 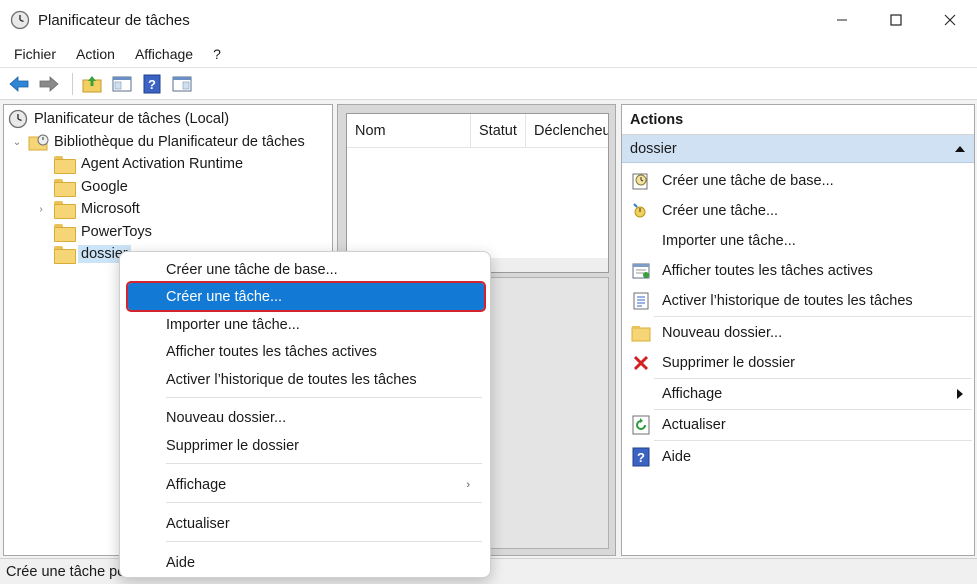 I want to click on chevron-right-icon, so click(x=960, y=394).